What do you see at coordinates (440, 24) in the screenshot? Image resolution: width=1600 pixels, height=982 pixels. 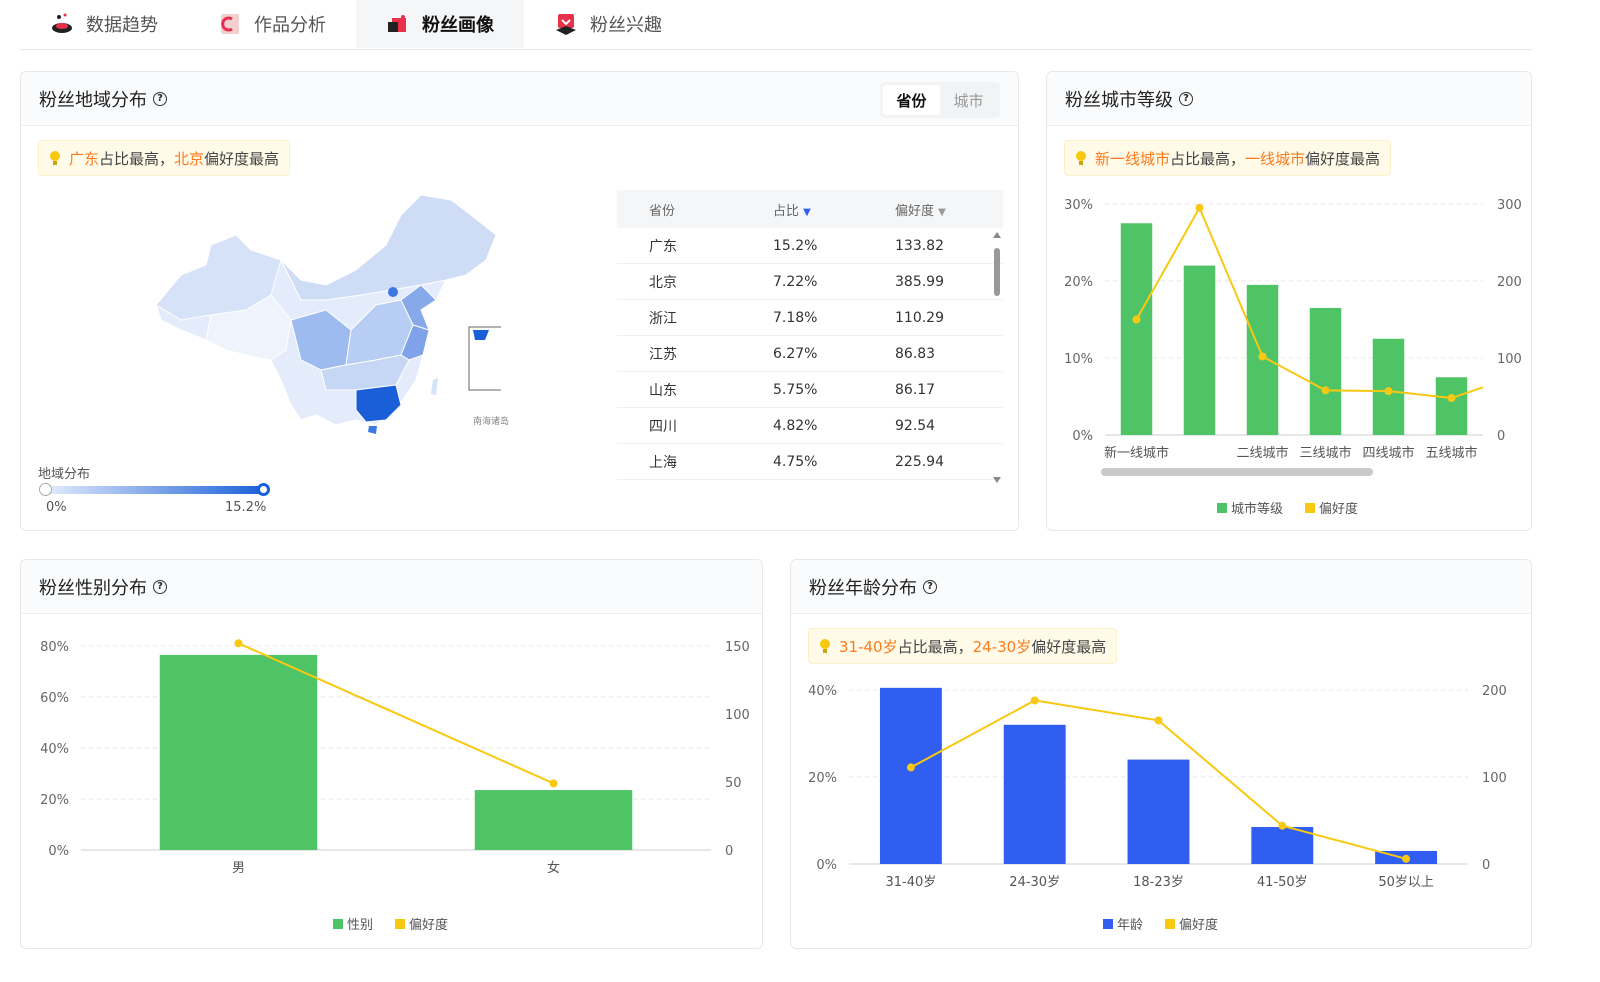 I see `tab-fan-portrait: 粉丝画像` at bounding box center [440, 24].